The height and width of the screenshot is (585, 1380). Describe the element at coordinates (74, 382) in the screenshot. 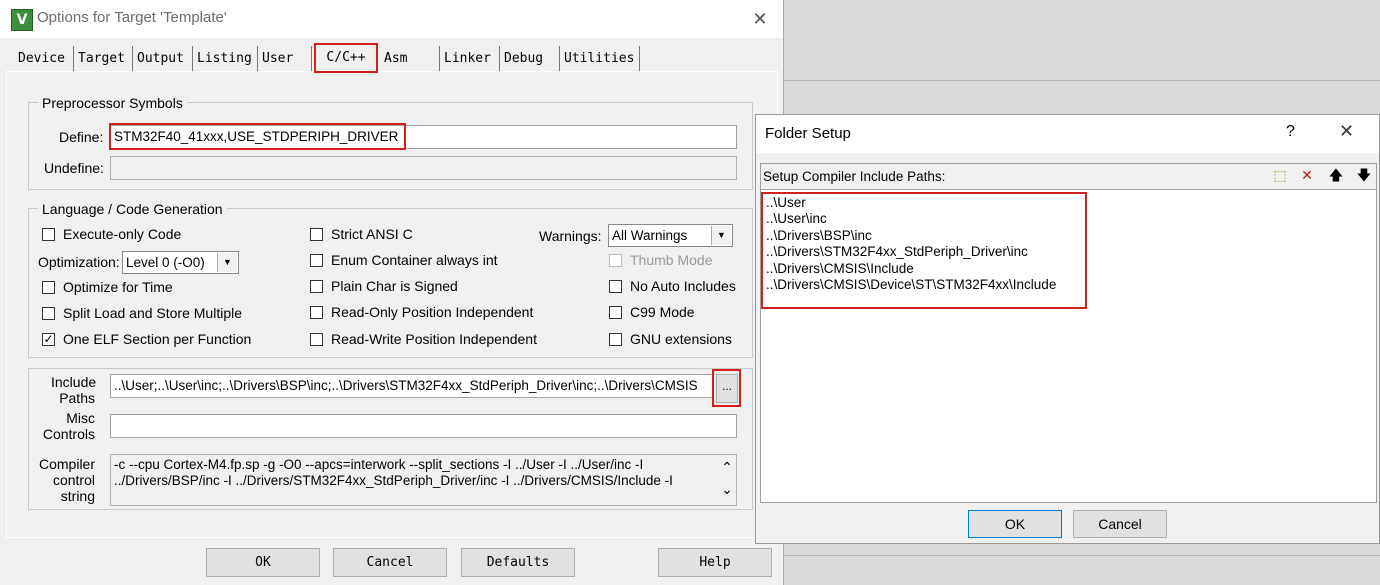

I see `include-label: Include` at that location.